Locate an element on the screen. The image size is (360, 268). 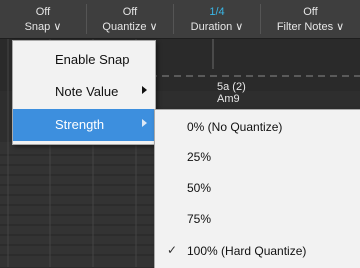
menu-item-enable-snap: Enable Snap is located at coordinates (84, 60).